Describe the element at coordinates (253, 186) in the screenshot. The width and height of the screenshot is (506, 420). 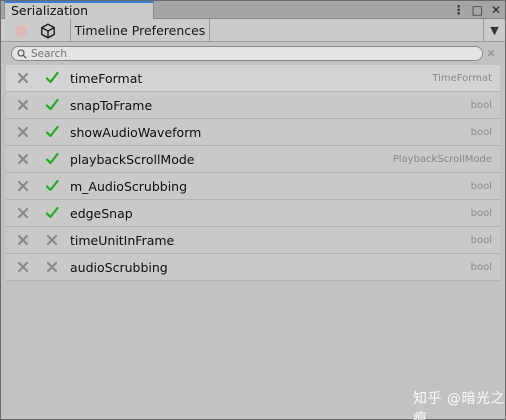
I see `field-row: m_AudioScrubbing bool` at that location.